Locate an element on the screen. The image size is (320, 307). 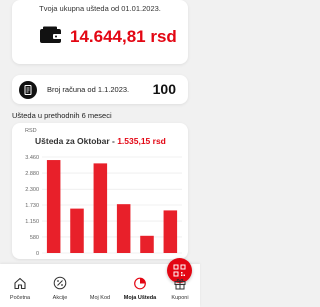
chart-heading: Ušteda za Oktobar - 1.535,15 rsd is located at coordinates (100, 141).